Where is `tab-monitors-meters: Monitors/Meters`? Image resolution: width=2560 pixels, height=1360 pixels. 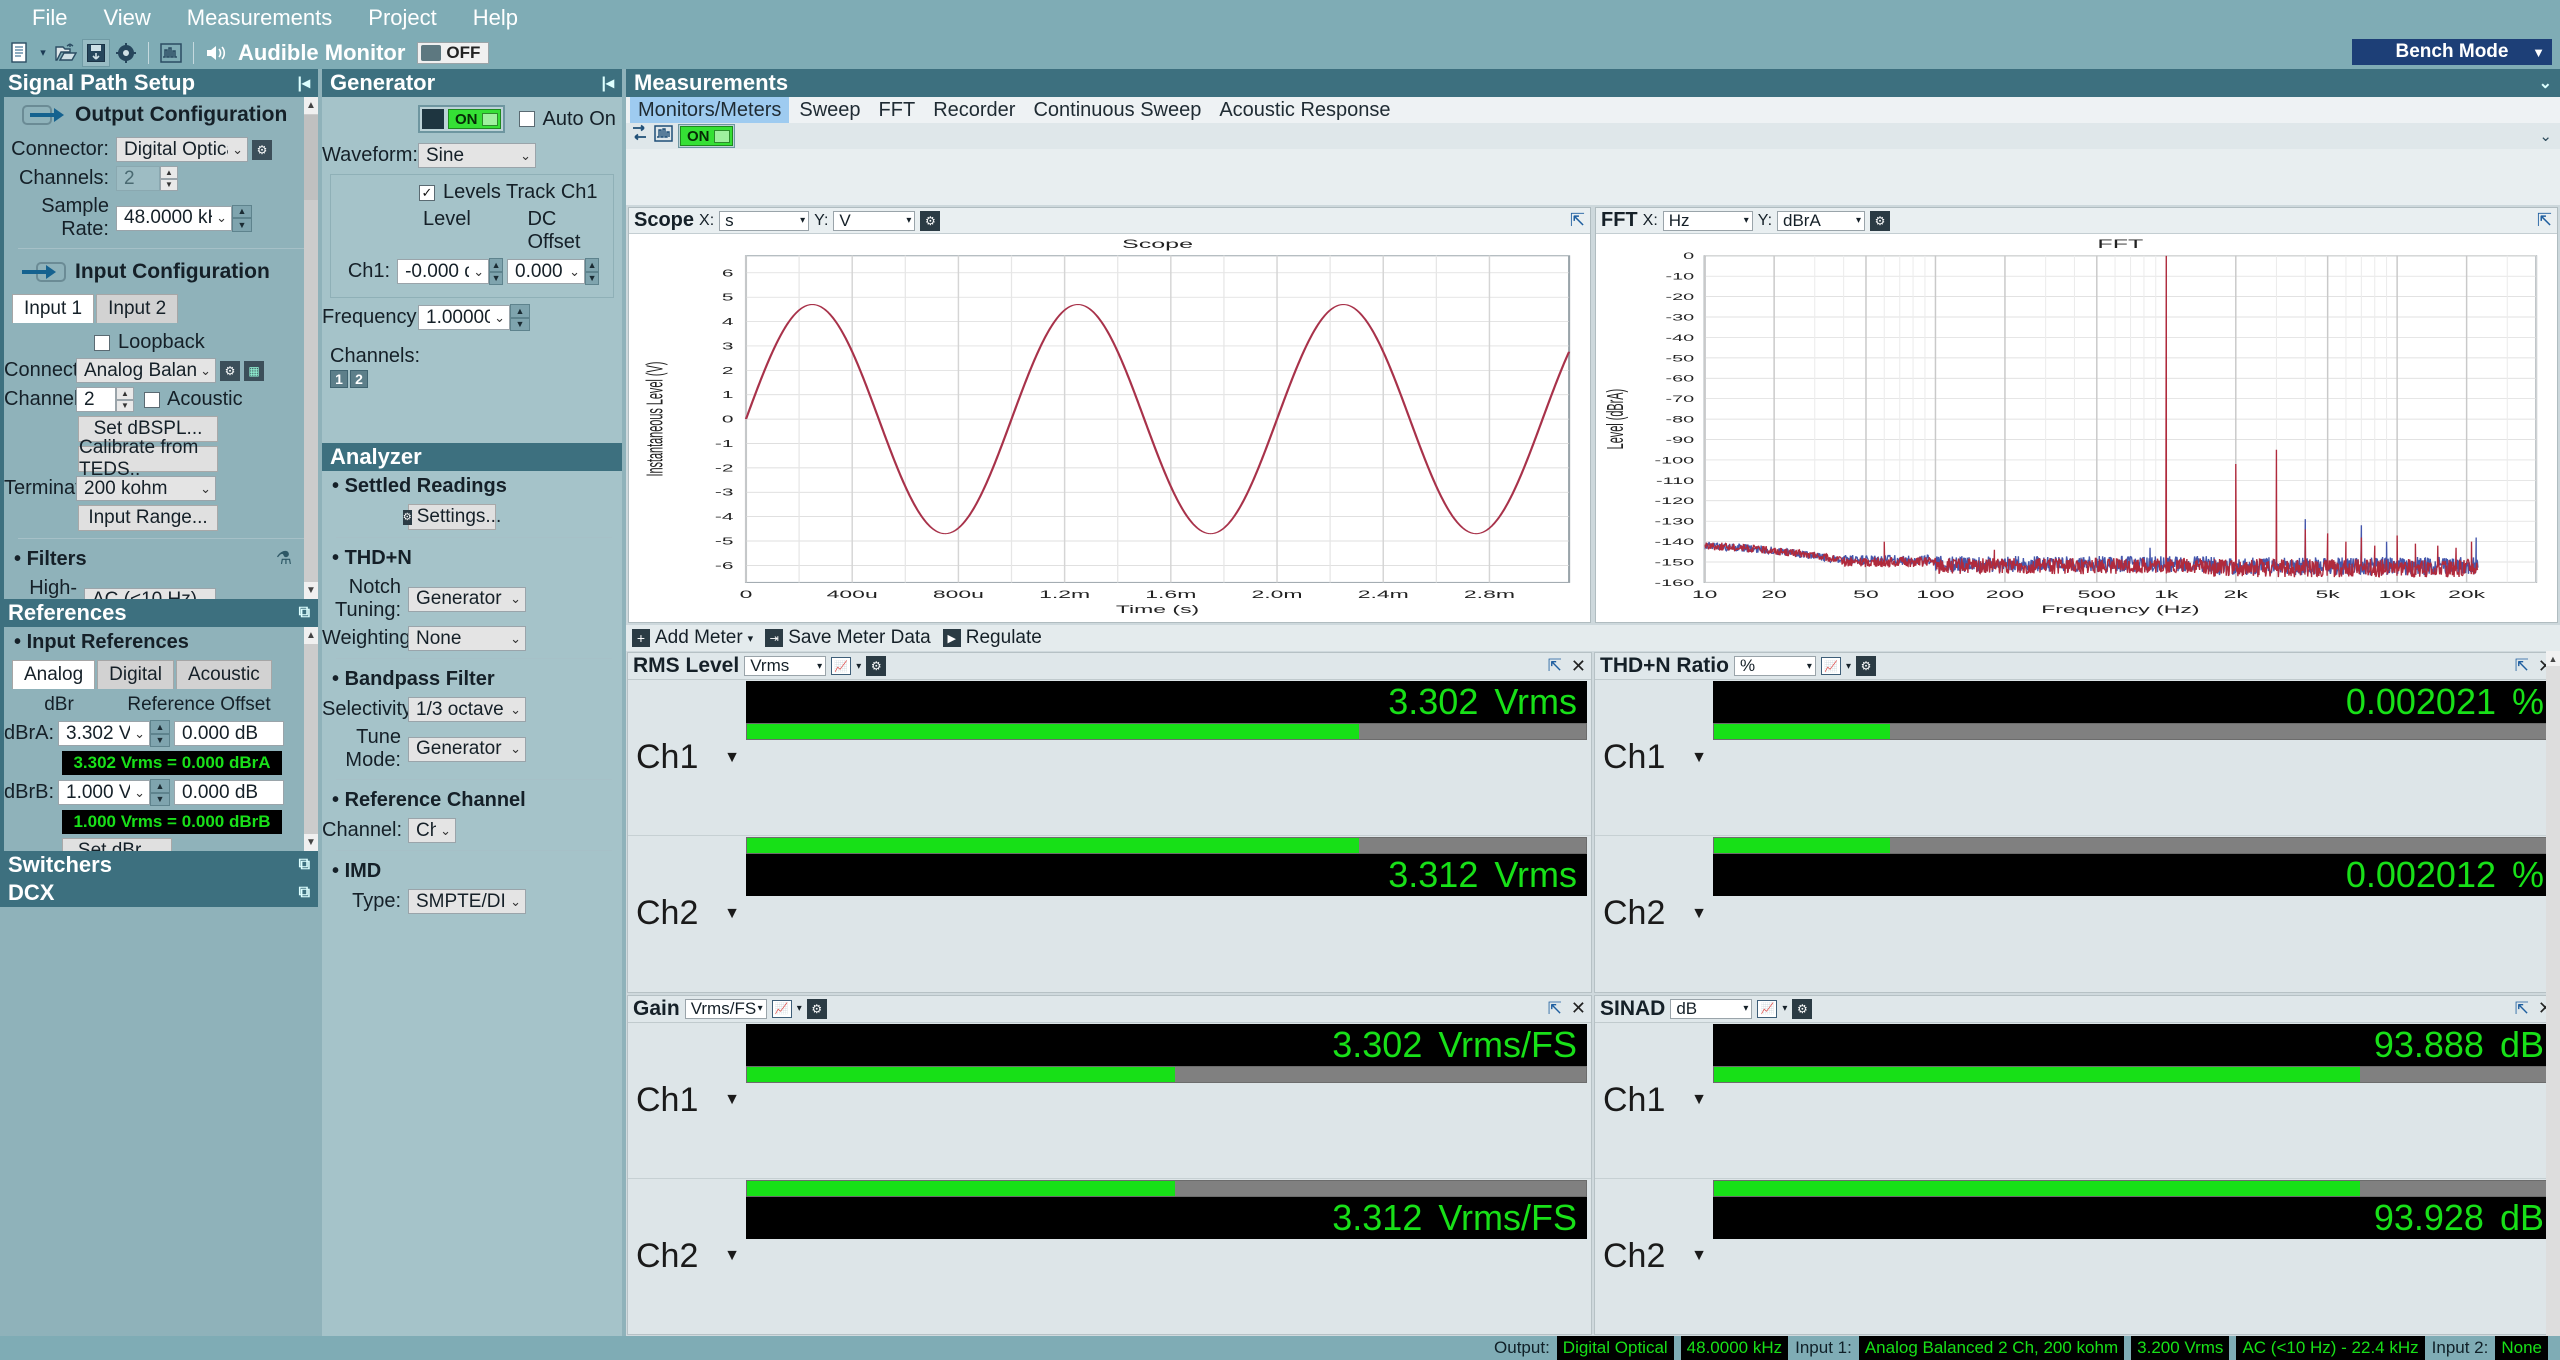 tab-monitors-meters: Monitors/Meters is located at coordinates (710, 110).